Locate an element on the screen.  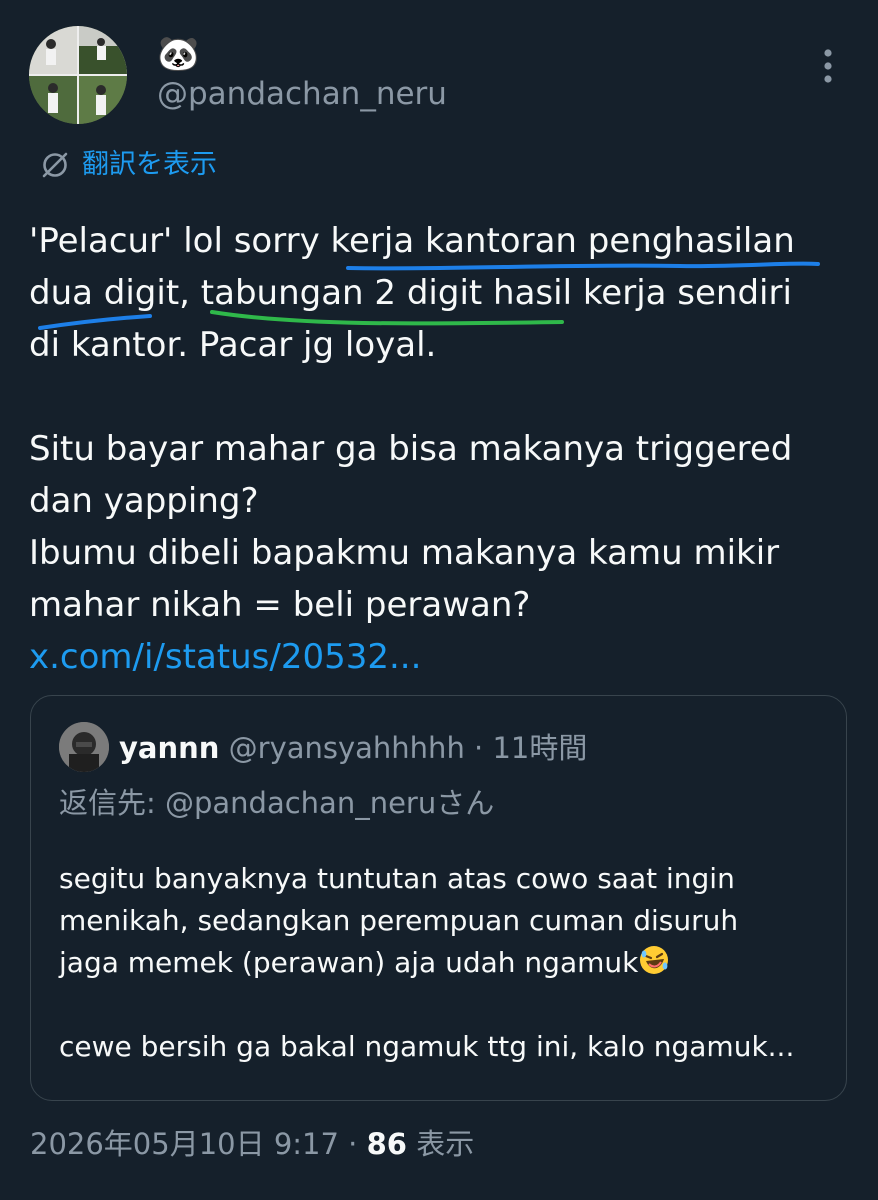
tweet-line: Ibumu dibeli bapakmu makanya kamu mikir is located at coordinates (404, 553).